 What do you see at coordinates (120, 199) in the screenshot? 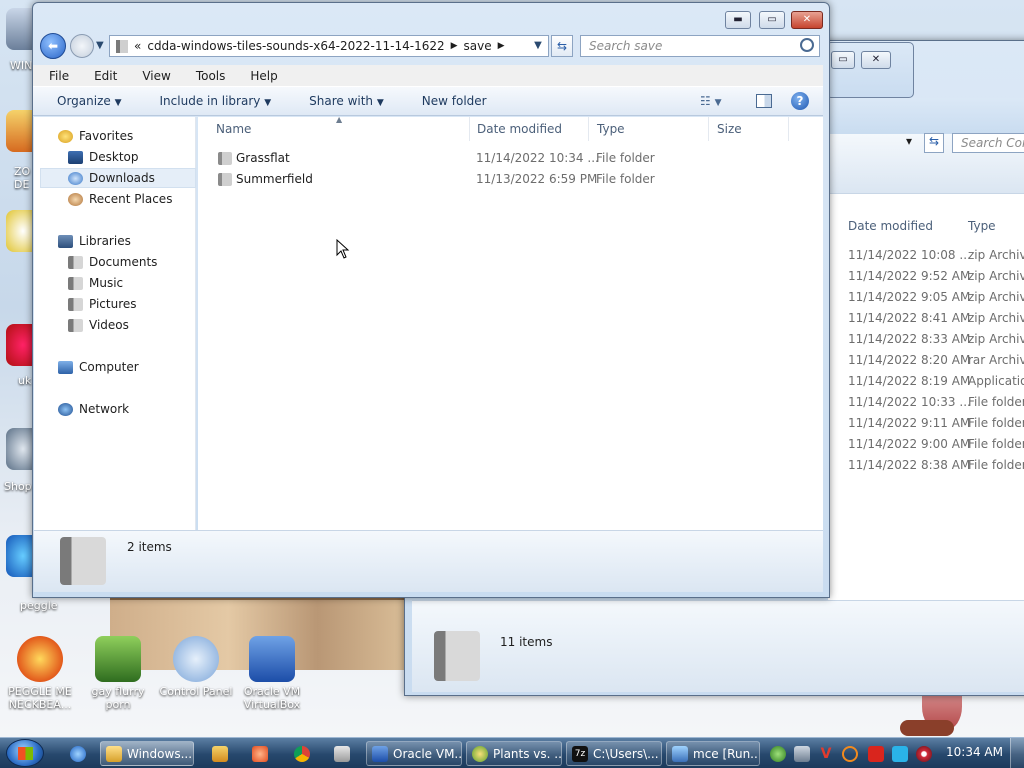
I see `nav-recent-places: Recent Places` at bounding box center [120, 199].